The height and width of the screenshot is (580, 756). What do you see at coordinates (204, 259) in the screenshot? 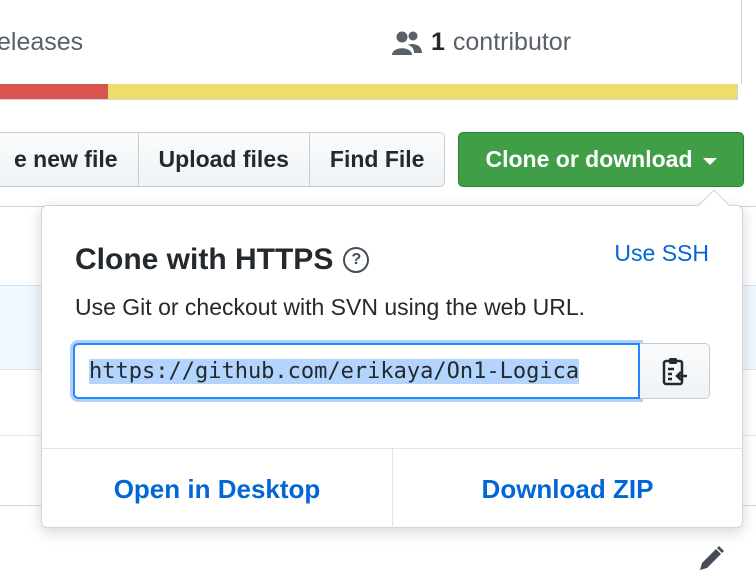
I see `popover-title: Clone with HTTPS` at bounding box center [204, 259].